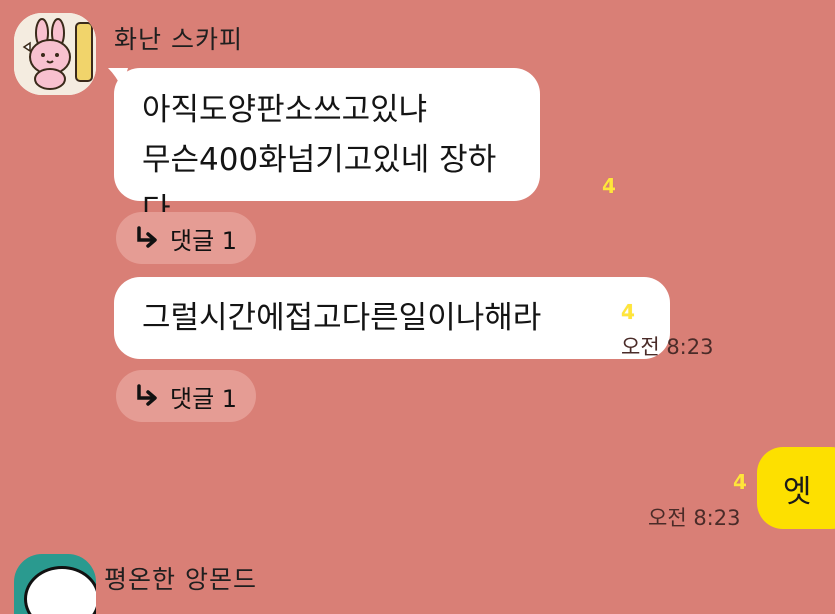 This screenshot has width=835, height=614. What do you see at coordinates (392, 318) in the screenshot?
I see `message-bubble: 그럴시간에접고다른일이나해라` at bounding box center [392, 318].